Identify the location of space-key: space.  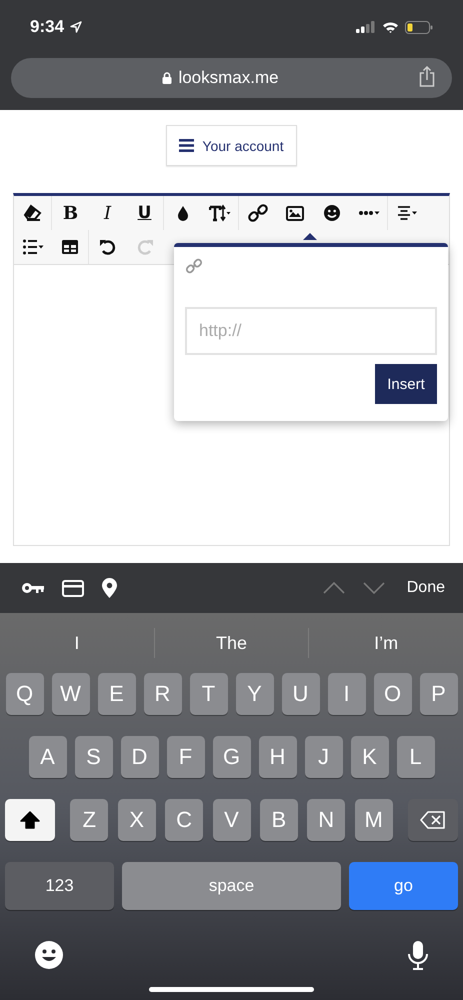
(231, 886).